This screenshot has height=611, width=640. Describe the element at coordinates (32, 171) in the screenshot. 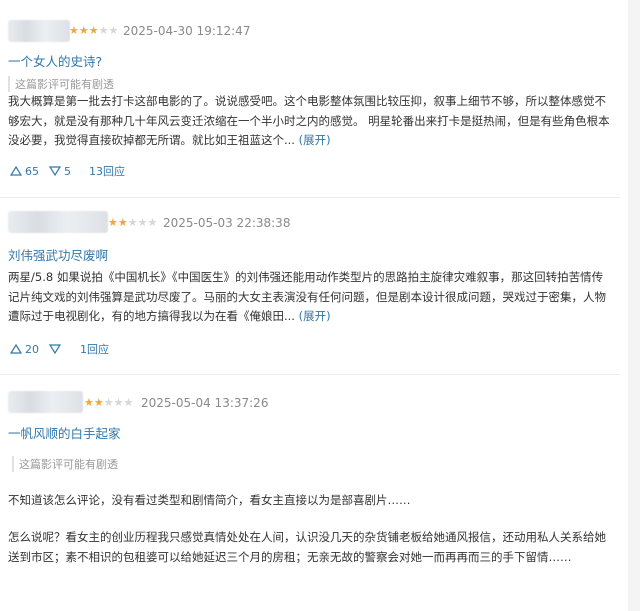

I see `upvote-count: 65` at that location.